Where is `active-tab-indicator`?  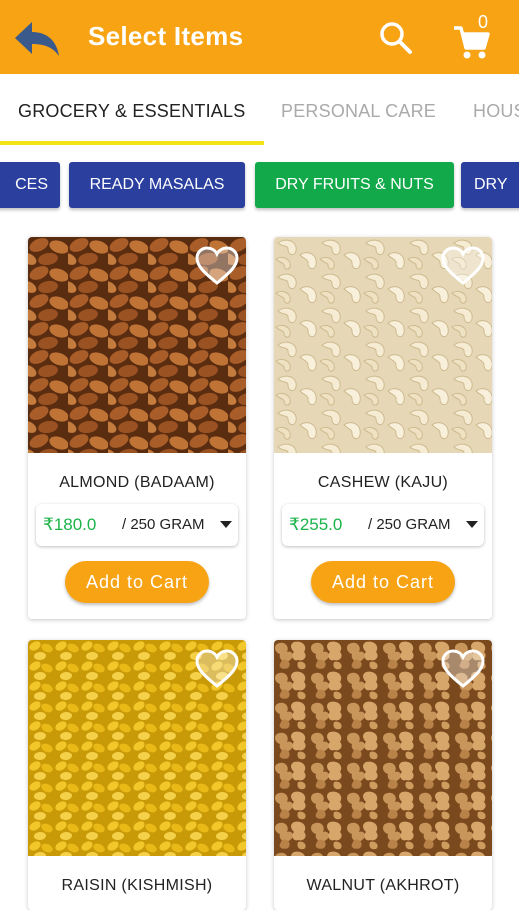
active-tab-indicator is located at coordinates (132, 143).